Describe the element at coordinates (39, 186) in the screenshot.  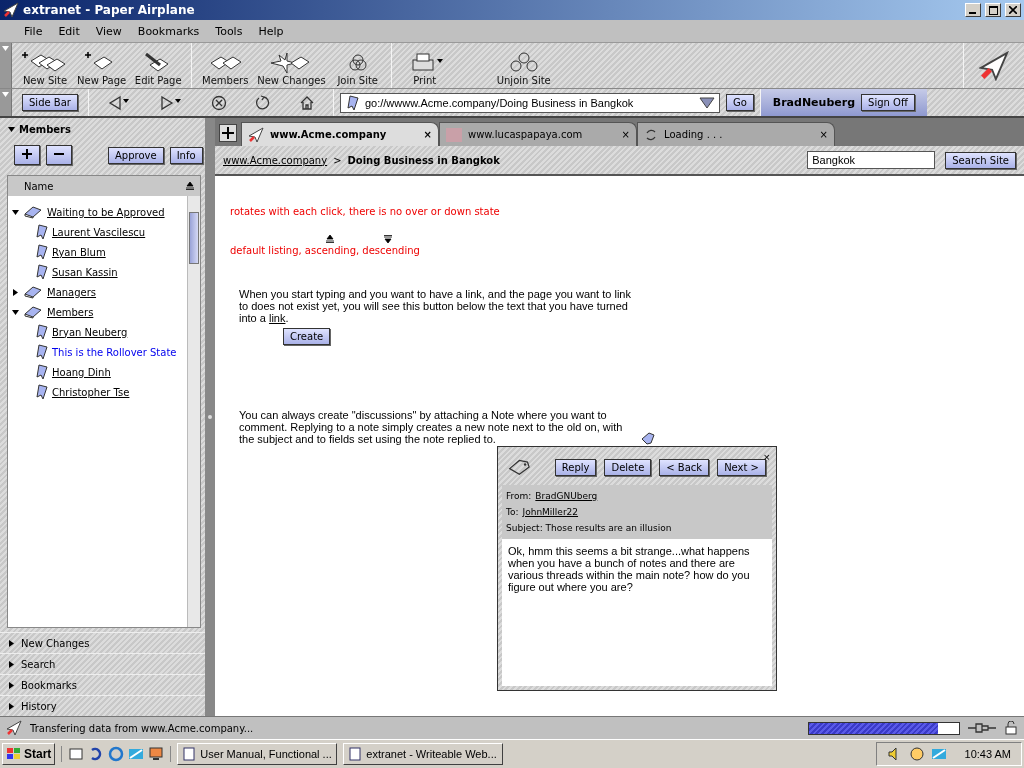
I see `column-header: Name` at that location.